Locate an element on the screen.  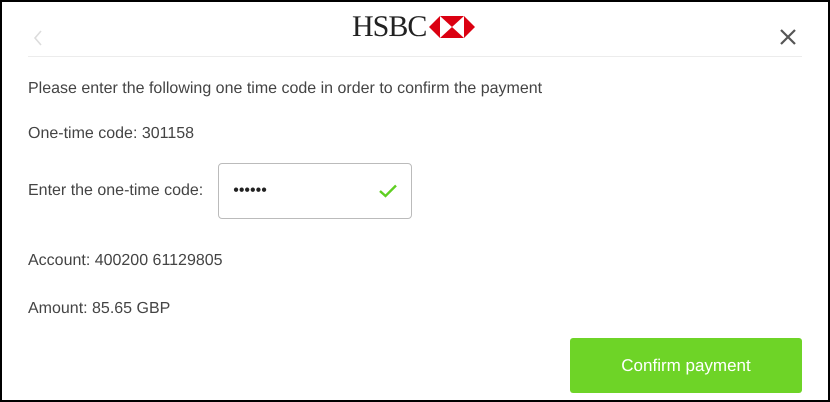
field-label: Enter the one-time code: is located at coordinates (116, 191).